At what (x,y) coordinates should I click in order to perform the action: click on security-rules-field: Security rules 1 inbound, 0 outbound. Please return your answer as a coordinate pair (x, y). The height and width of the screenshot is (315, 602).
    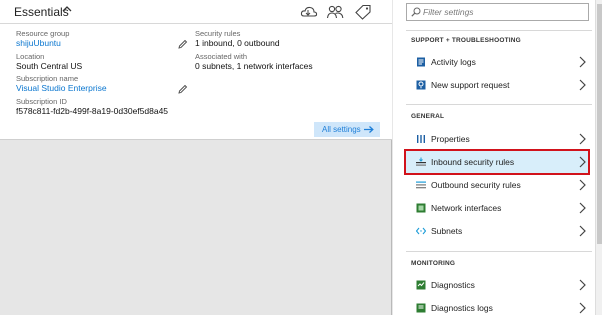
    Looking at the image, I should click on (237, 39).